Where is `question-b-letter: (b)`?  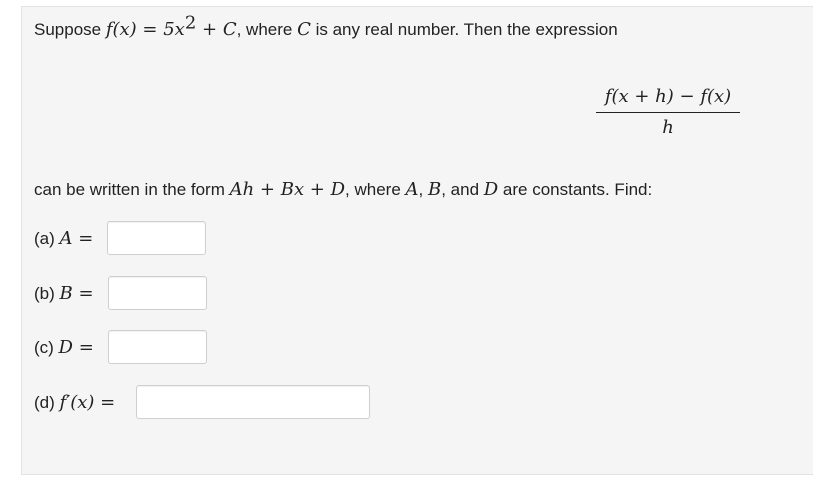 question-b-letter: (b) is located at coordinates (47, 293).